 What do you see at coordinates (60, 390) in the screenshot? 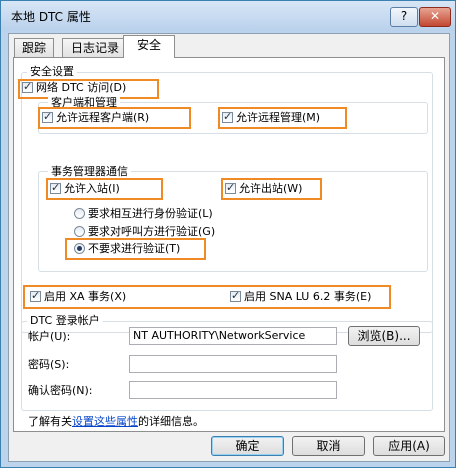
I see `confirm-password-label: 确认密码(N):` at bounding box center [60, 390].